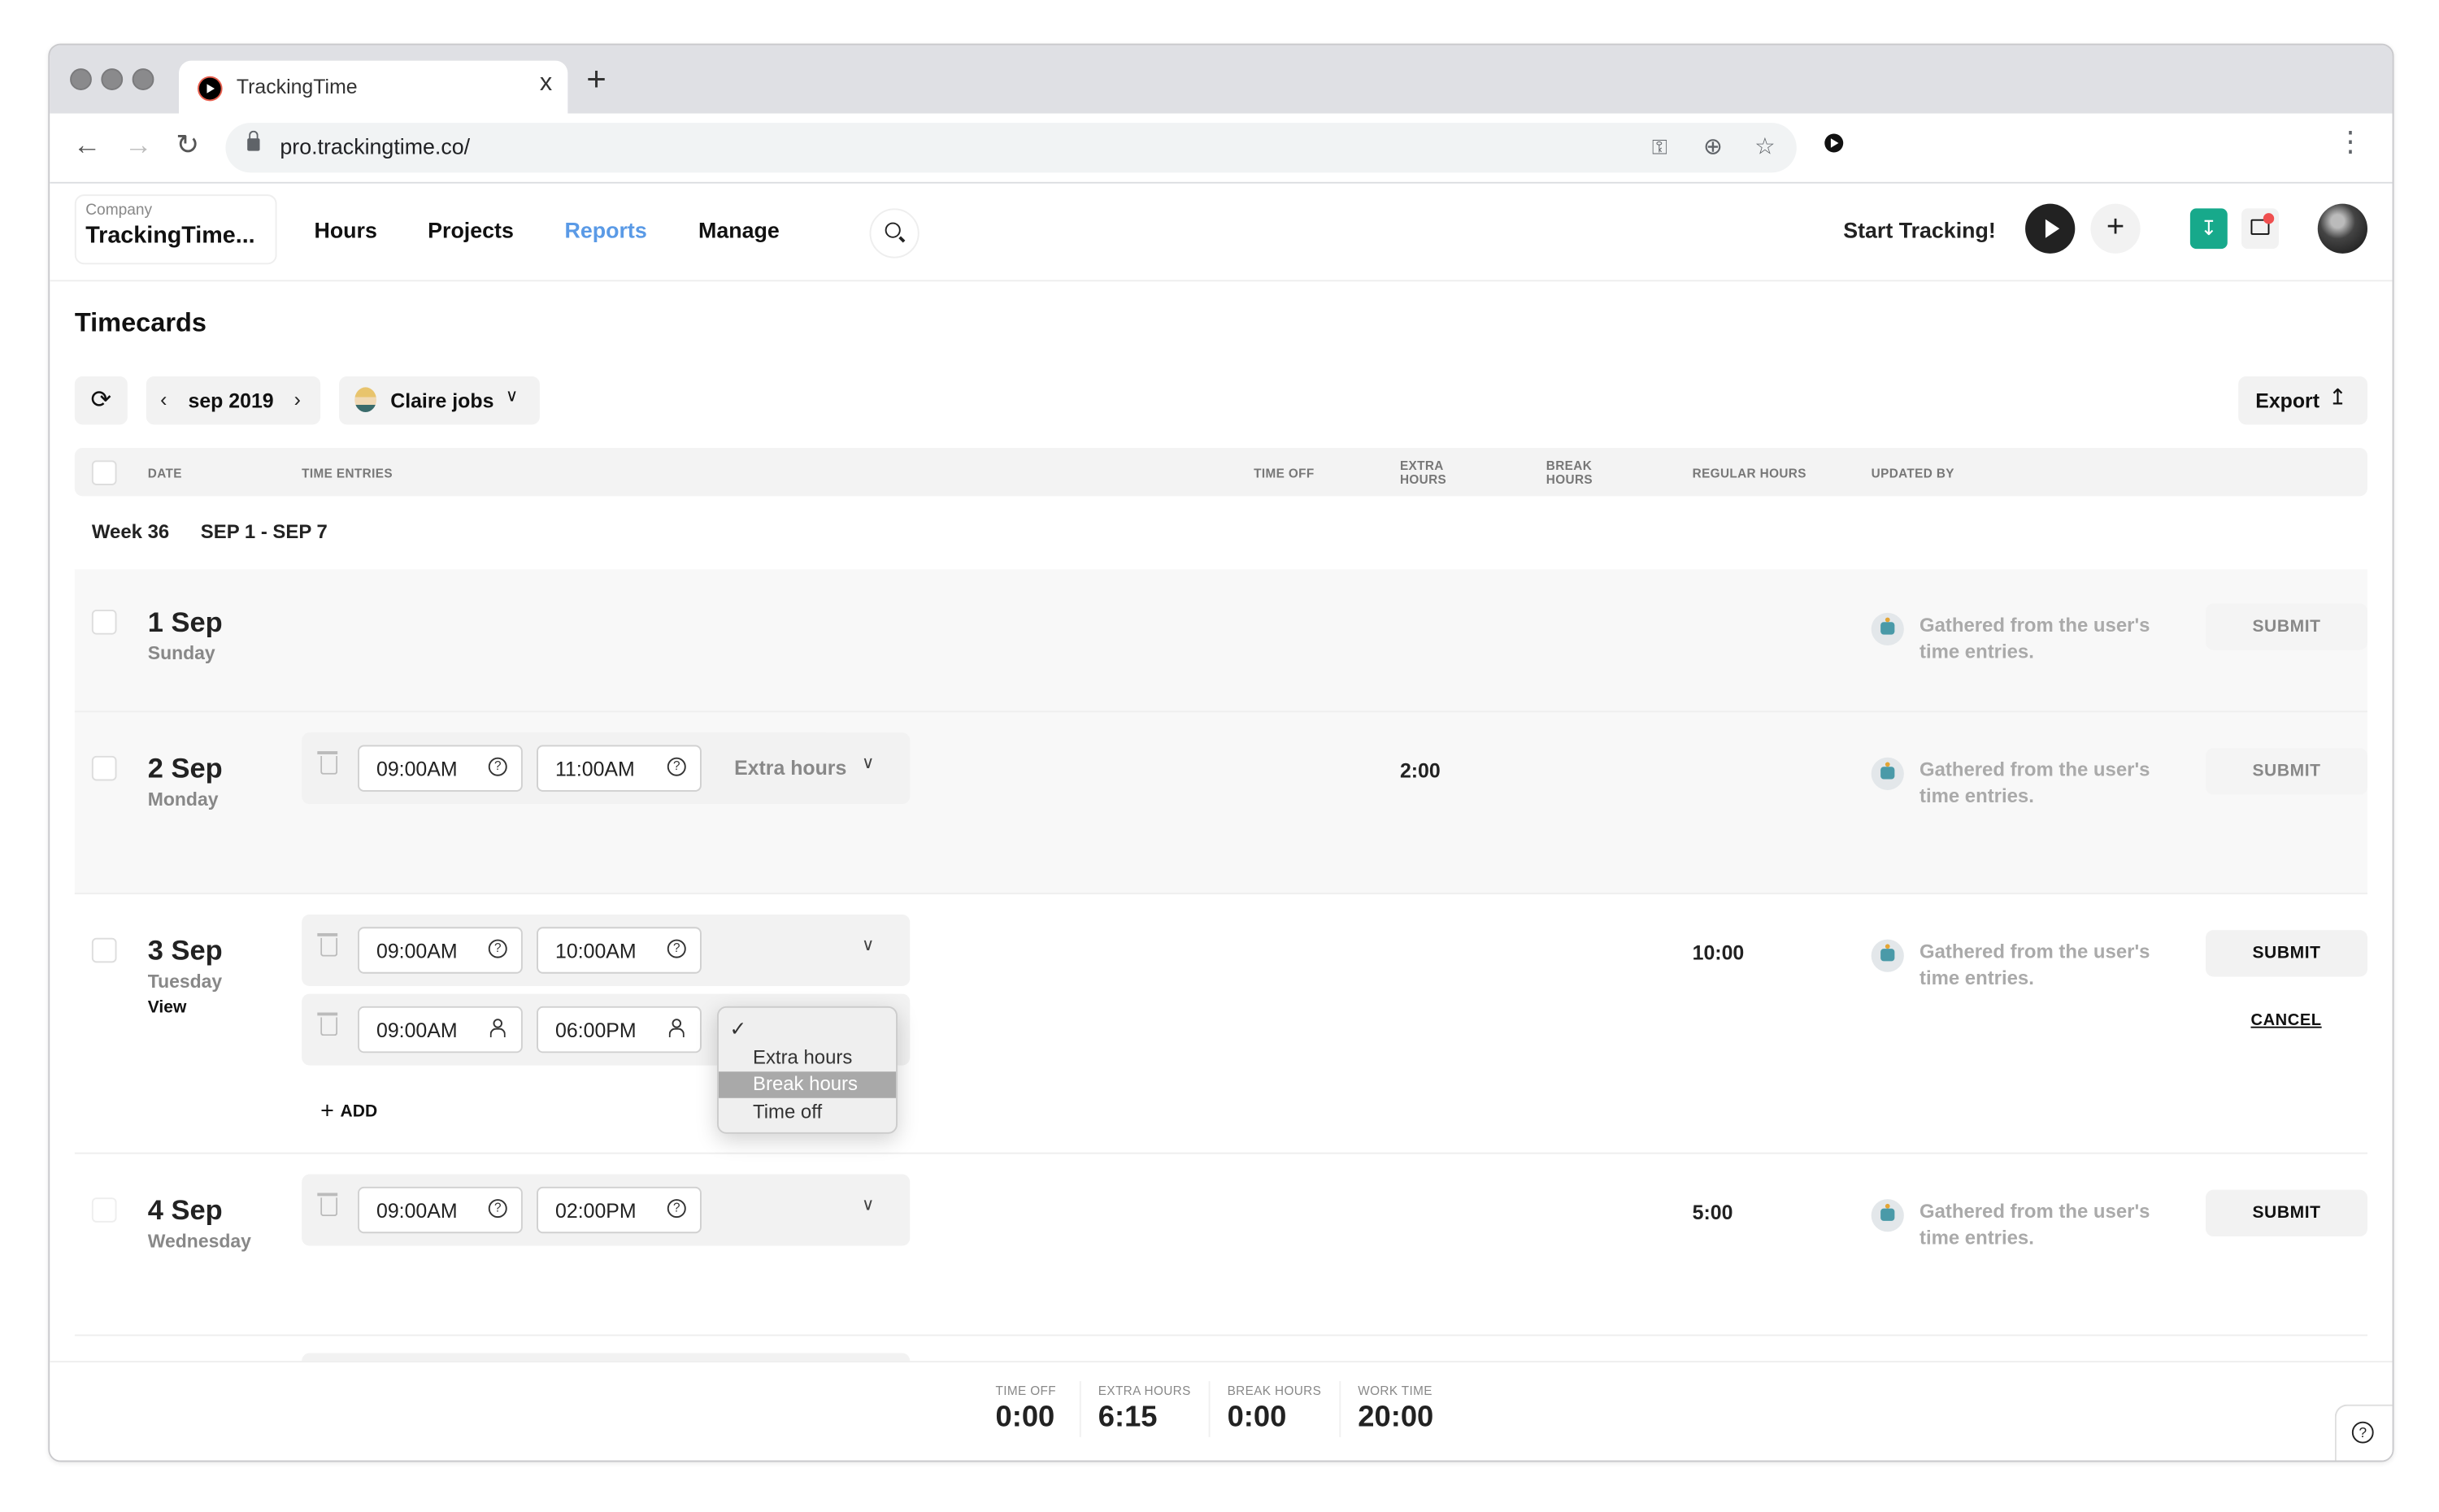 The height and width of the screenshot is (1512, 2439). What do you see at coordinates (365, 400) in the screenshot?
I see `user-avatar-small` at bounding box center [365, 400].